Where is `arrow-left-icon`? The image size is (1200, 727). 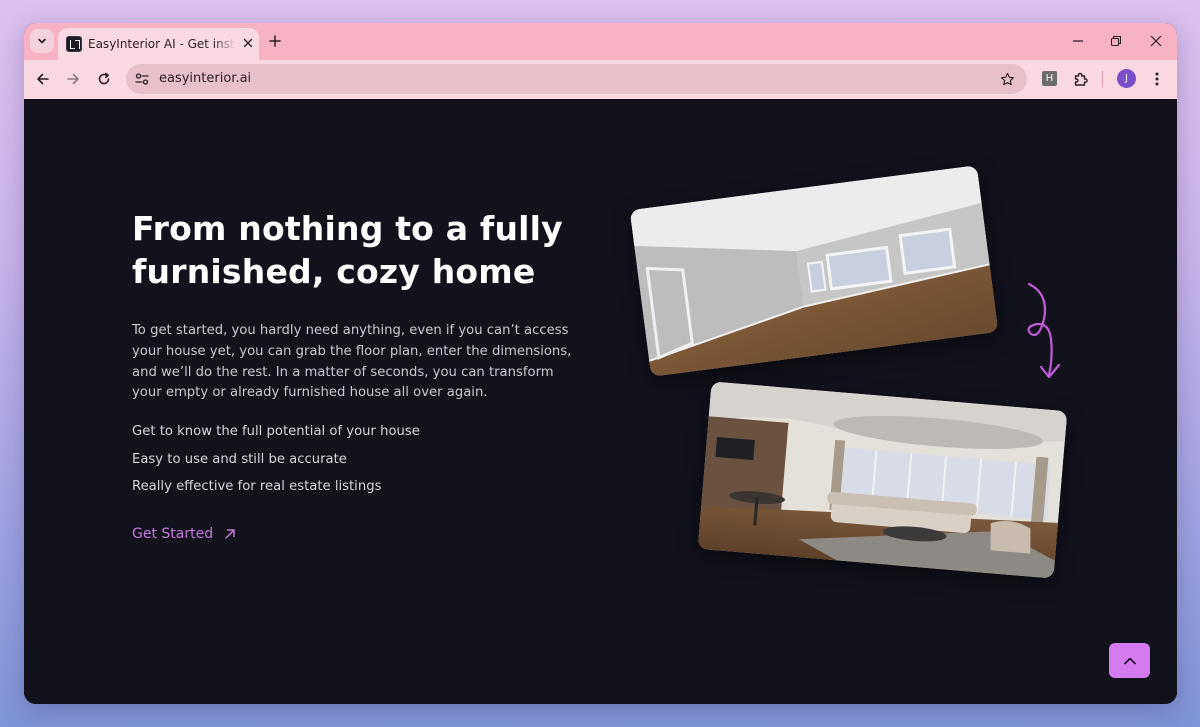
arrow-left-icon is located at coordinates (43, 79).